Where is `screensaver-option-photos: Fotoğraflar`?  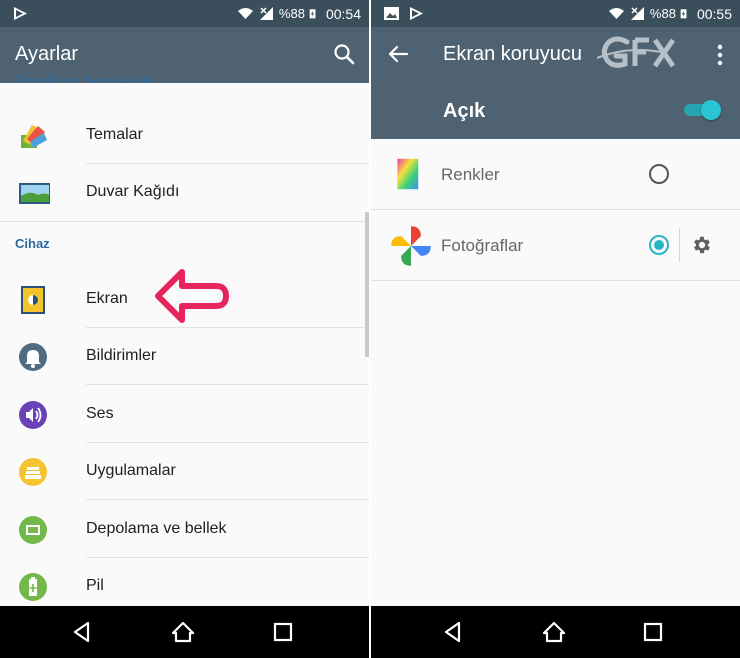 screensaver-option-photos: Fotoğraflar is located at coordinates (555, 245).